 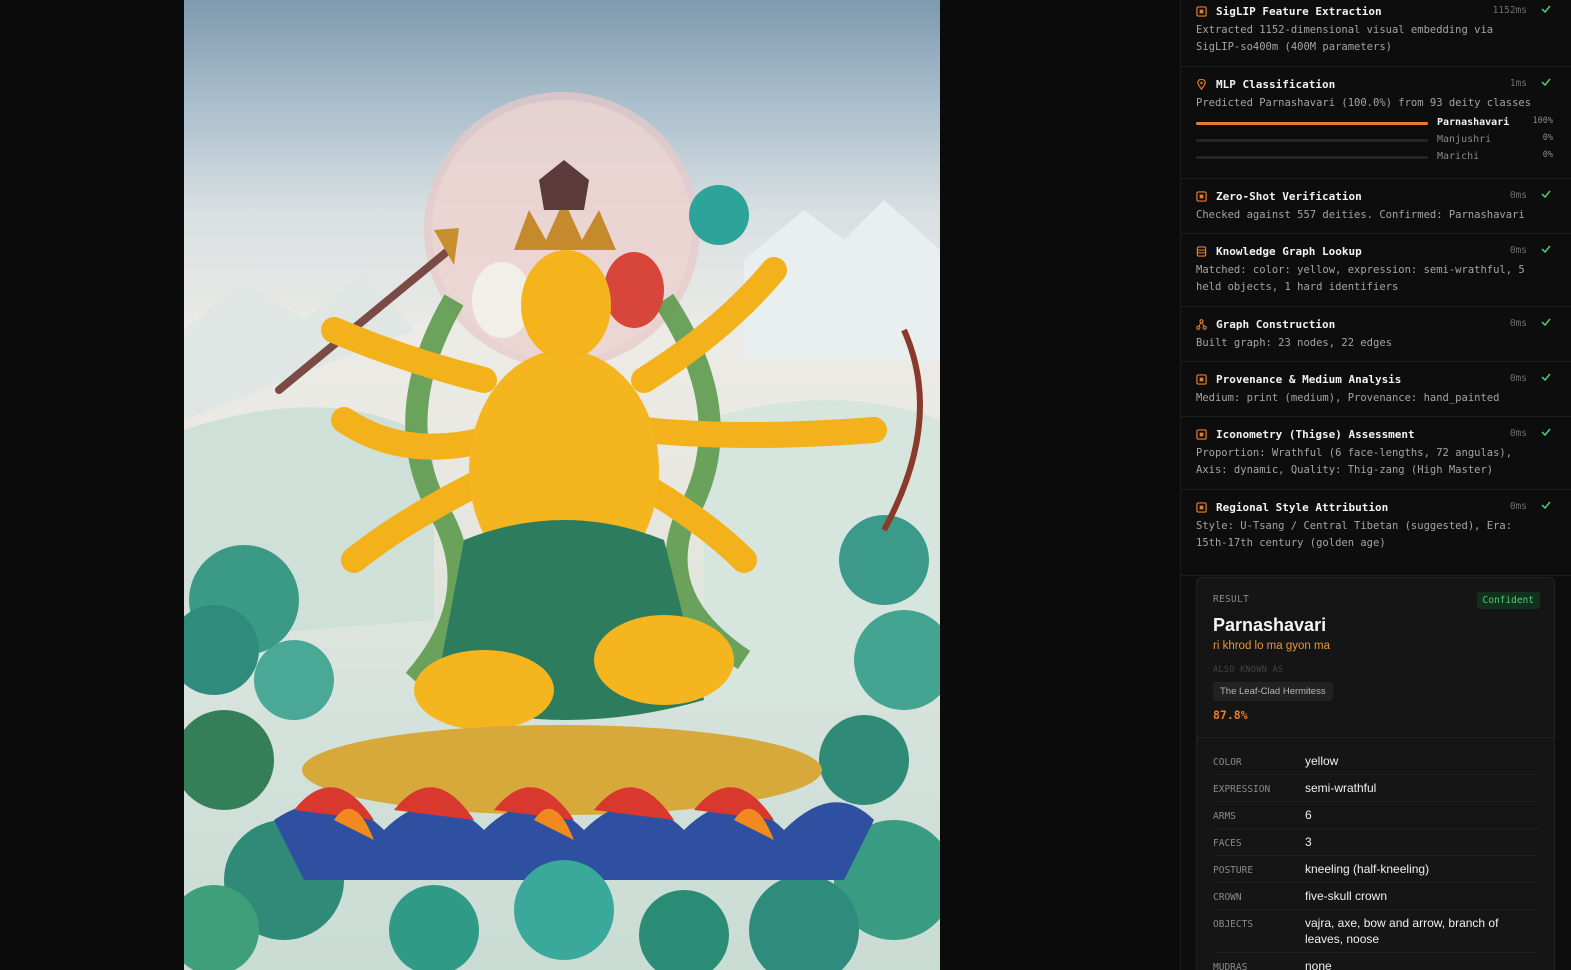 I want to click on attribute-key: MUDRAS, so click(x=1230, y=966).